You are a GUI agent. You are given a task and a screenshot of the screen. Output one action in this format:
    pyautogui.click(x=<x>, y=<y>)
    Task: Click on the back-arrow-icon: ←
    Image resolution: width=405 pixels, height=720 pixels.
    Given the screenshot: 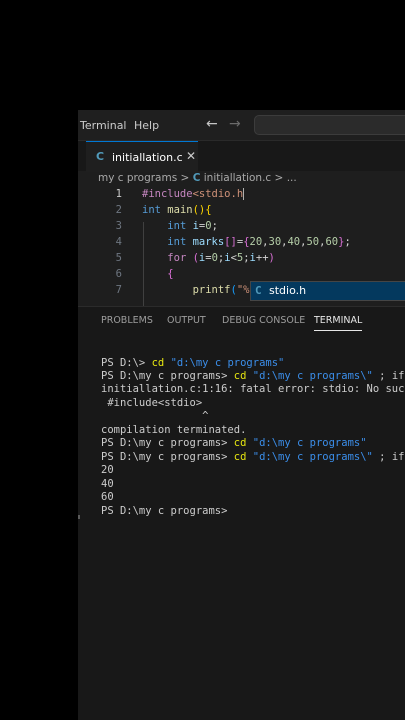 What is the action you would take?
    pyautogui.click(x=212, y=124)
    